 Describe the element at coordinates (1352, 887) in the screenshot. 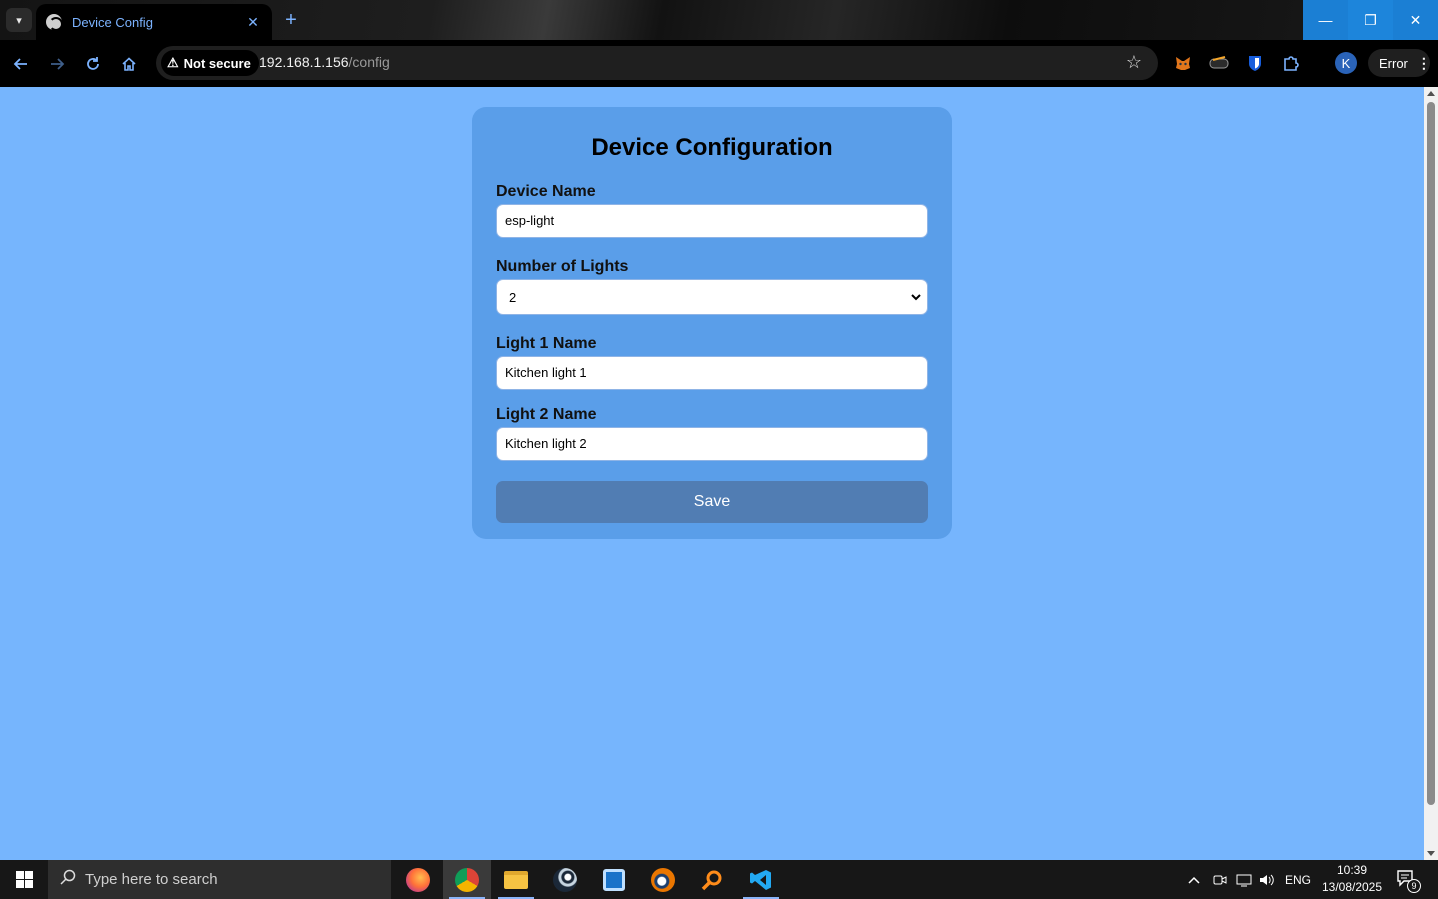

I see `clock-date: 13/08/2025` at that location.